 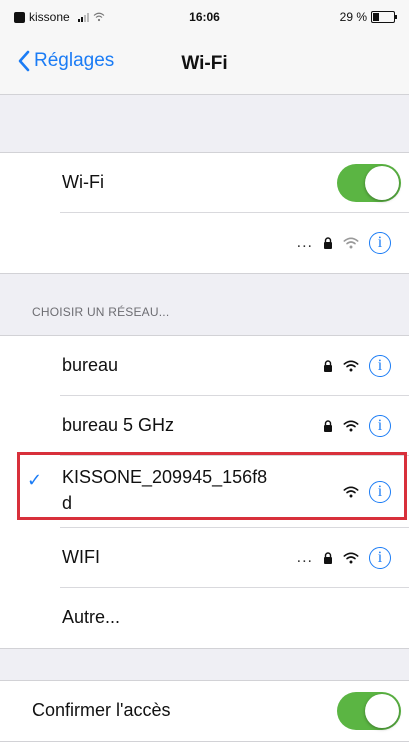 I want to click on wifi-label: Wi-Fi, so click(x=83, y=182).